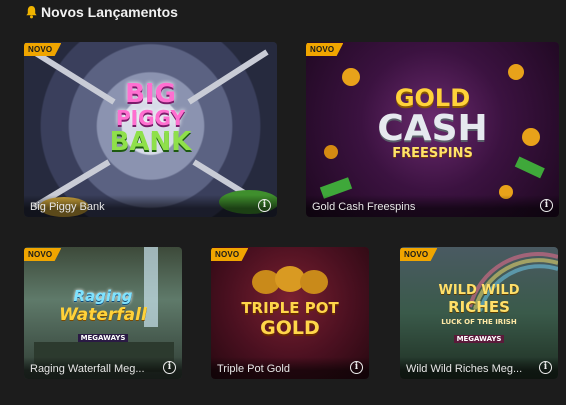 This screenshot has width=566, height=405. I want to click on logo-line-2: Waterfall, so click(103, 315).